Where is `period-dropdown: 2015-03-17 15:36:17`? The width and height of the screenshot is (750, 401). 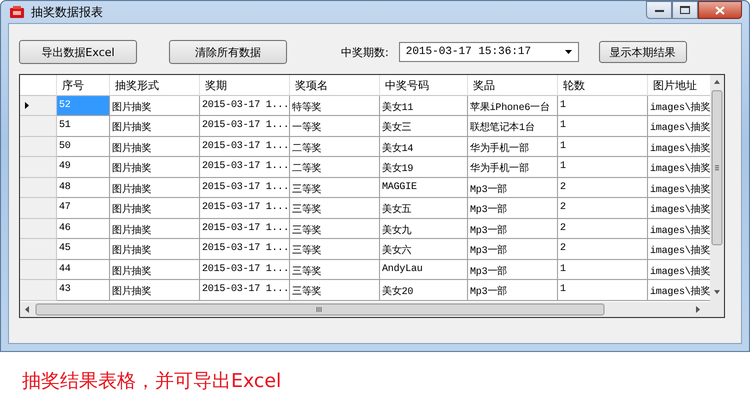
period-dropdown: 2015-03-17 15:36:17 is located at coordinates (488, 52).